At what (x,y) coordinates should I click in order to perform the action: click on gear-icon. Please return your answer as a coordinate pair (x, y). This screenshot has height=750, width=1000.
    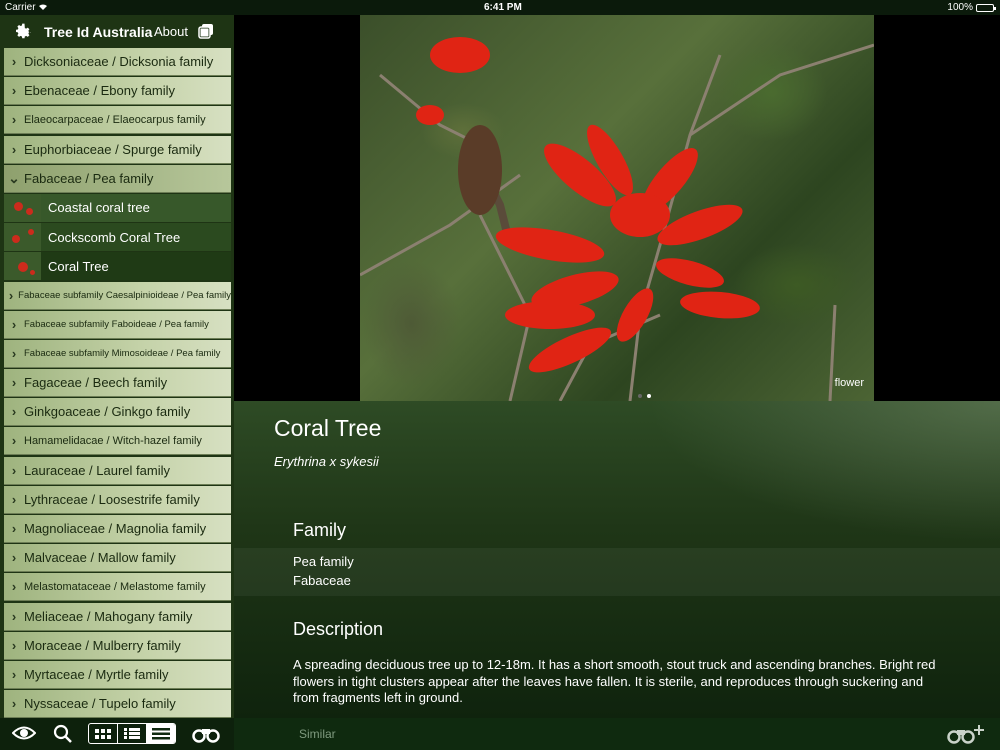
    Looking at the image, I should click on (22, 31).